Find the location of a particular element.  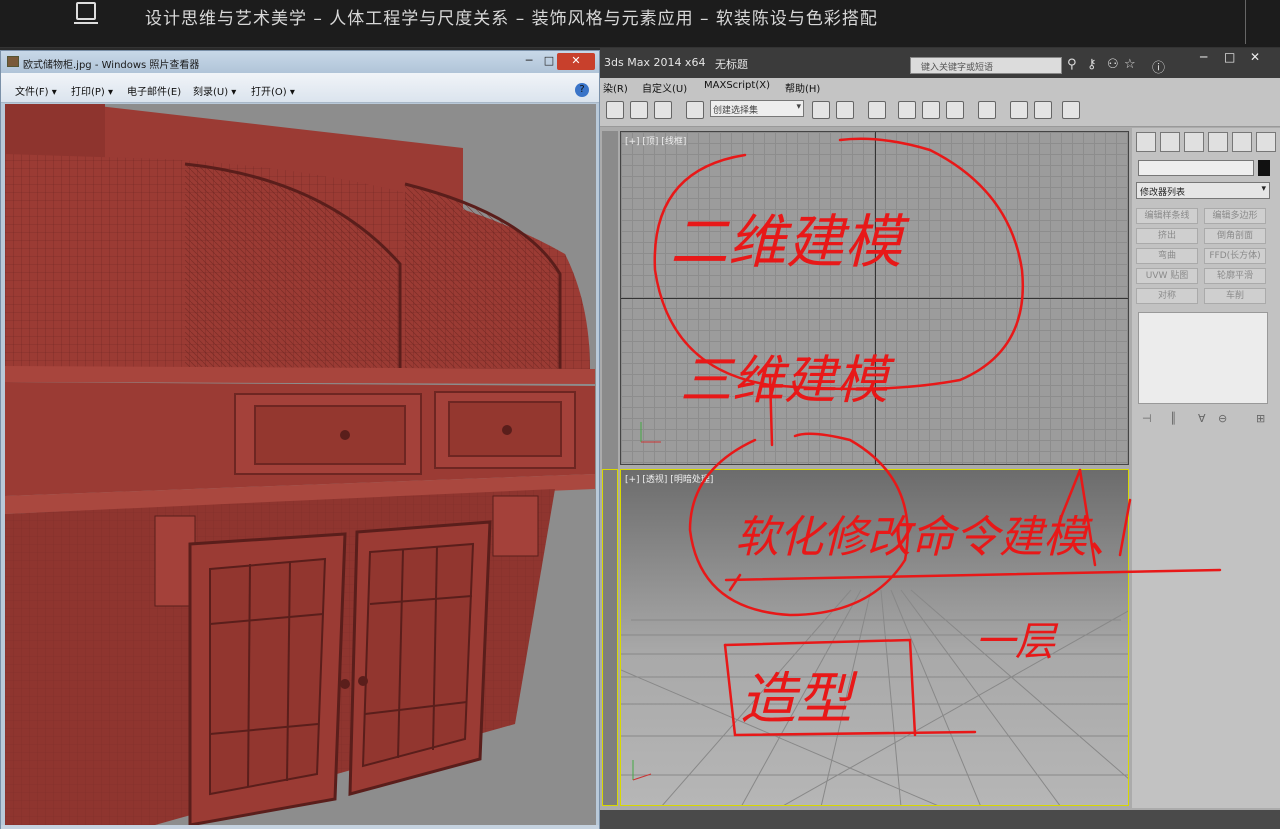

note-shape: 造型 is located at coordinates (799, 699).